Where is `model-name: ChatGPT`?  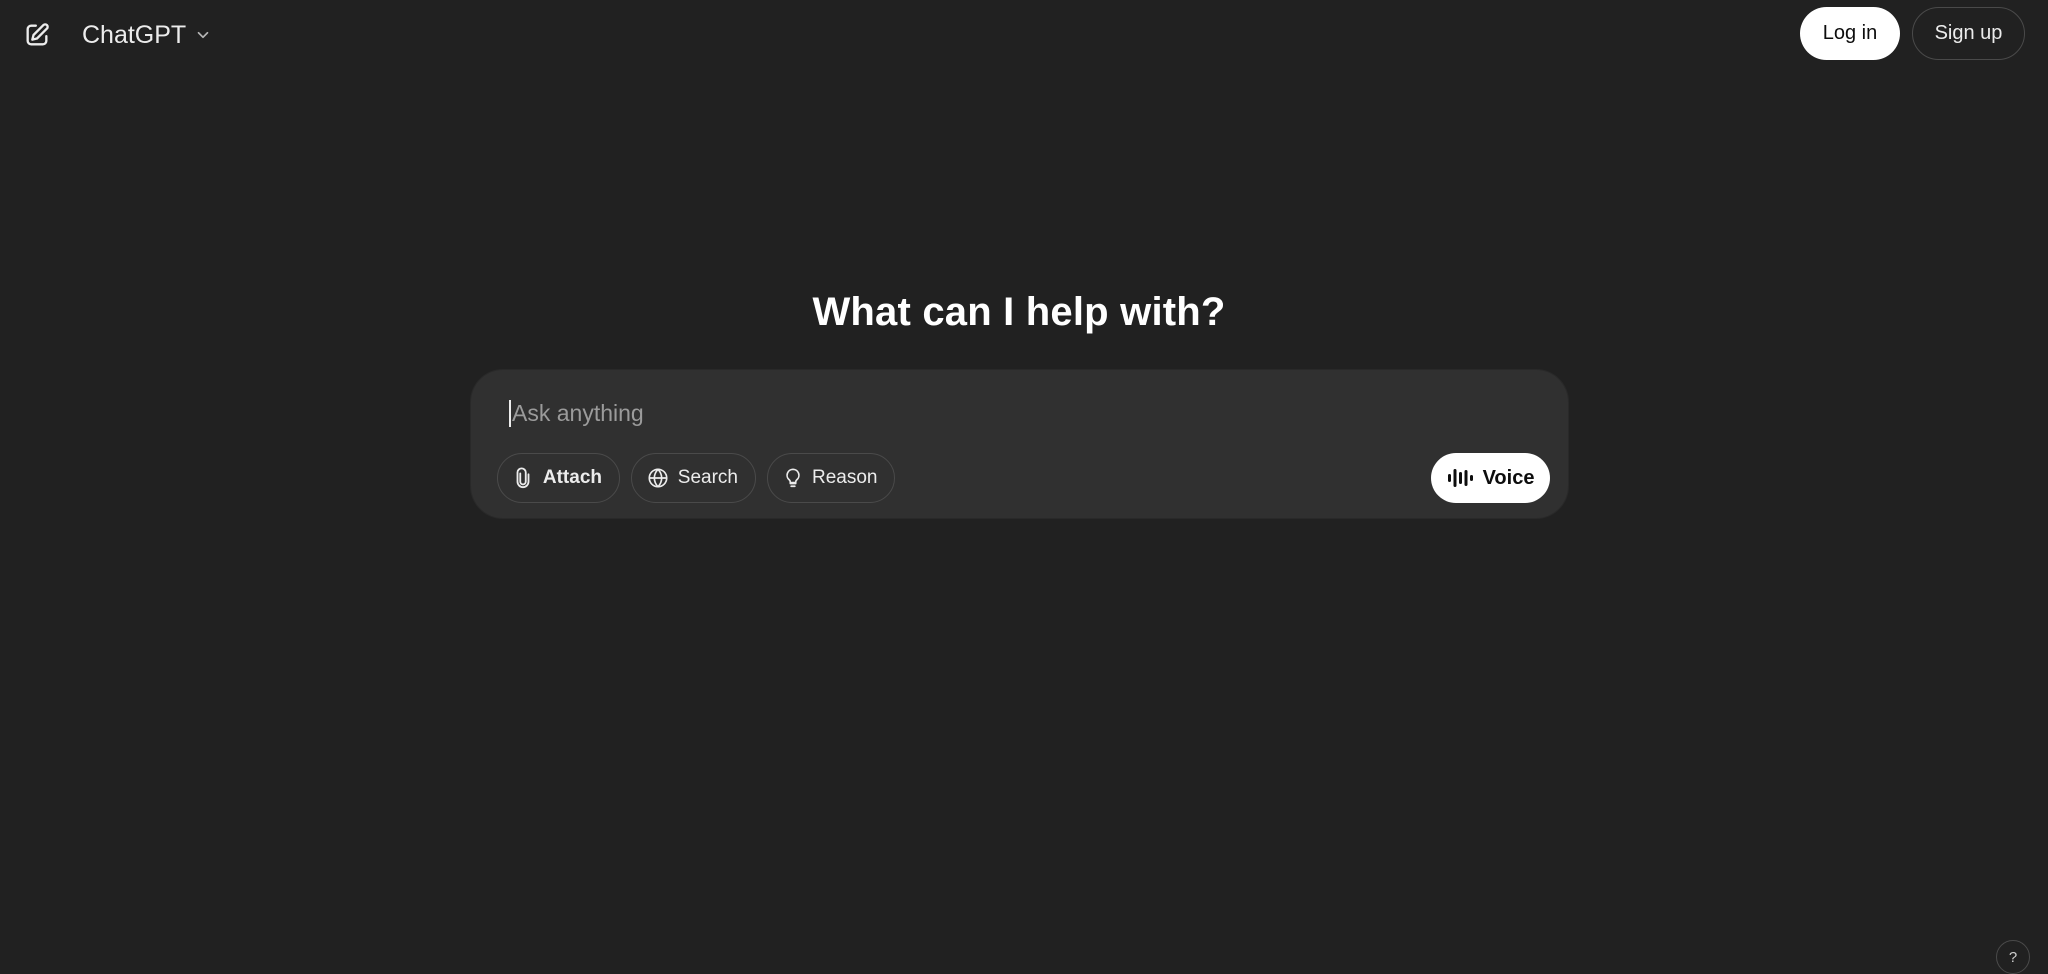 model-name: ChatGPT is located at coordinates (134, 34).